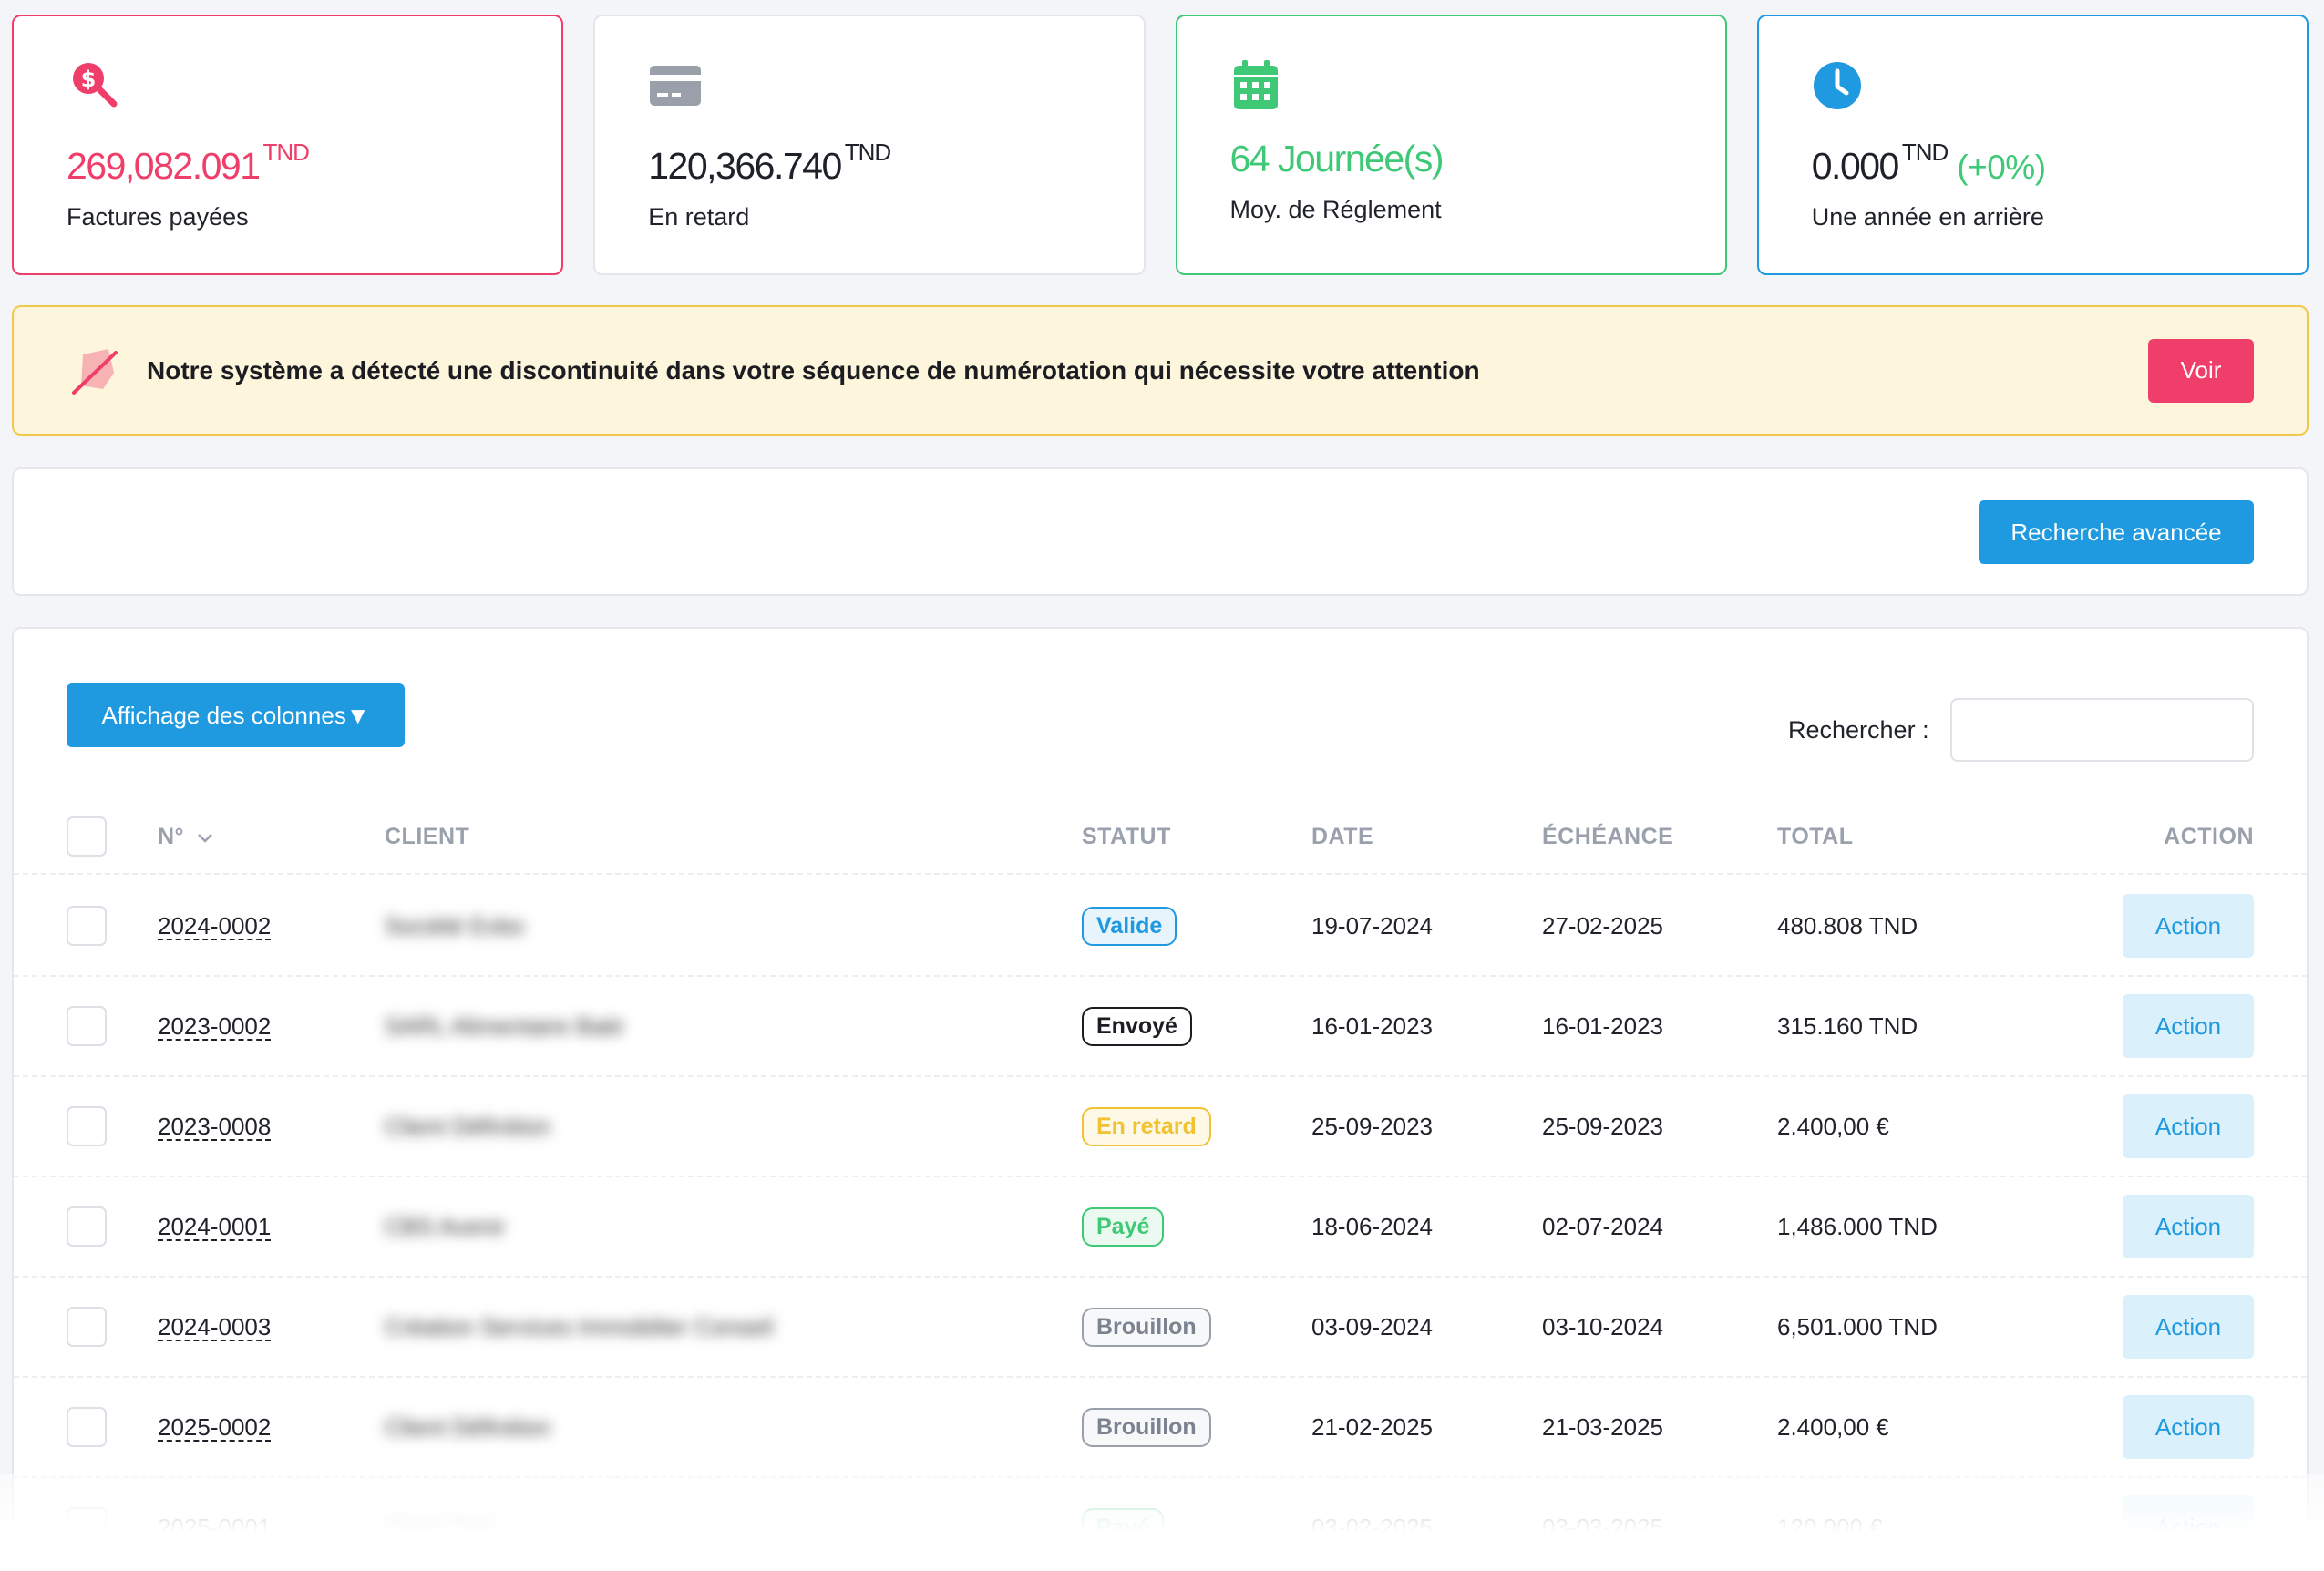  What do you see at coordinates (1146, 1126) in the screenshot?
I see `status-badge: En retard` at bounding box center [1146, 1126].